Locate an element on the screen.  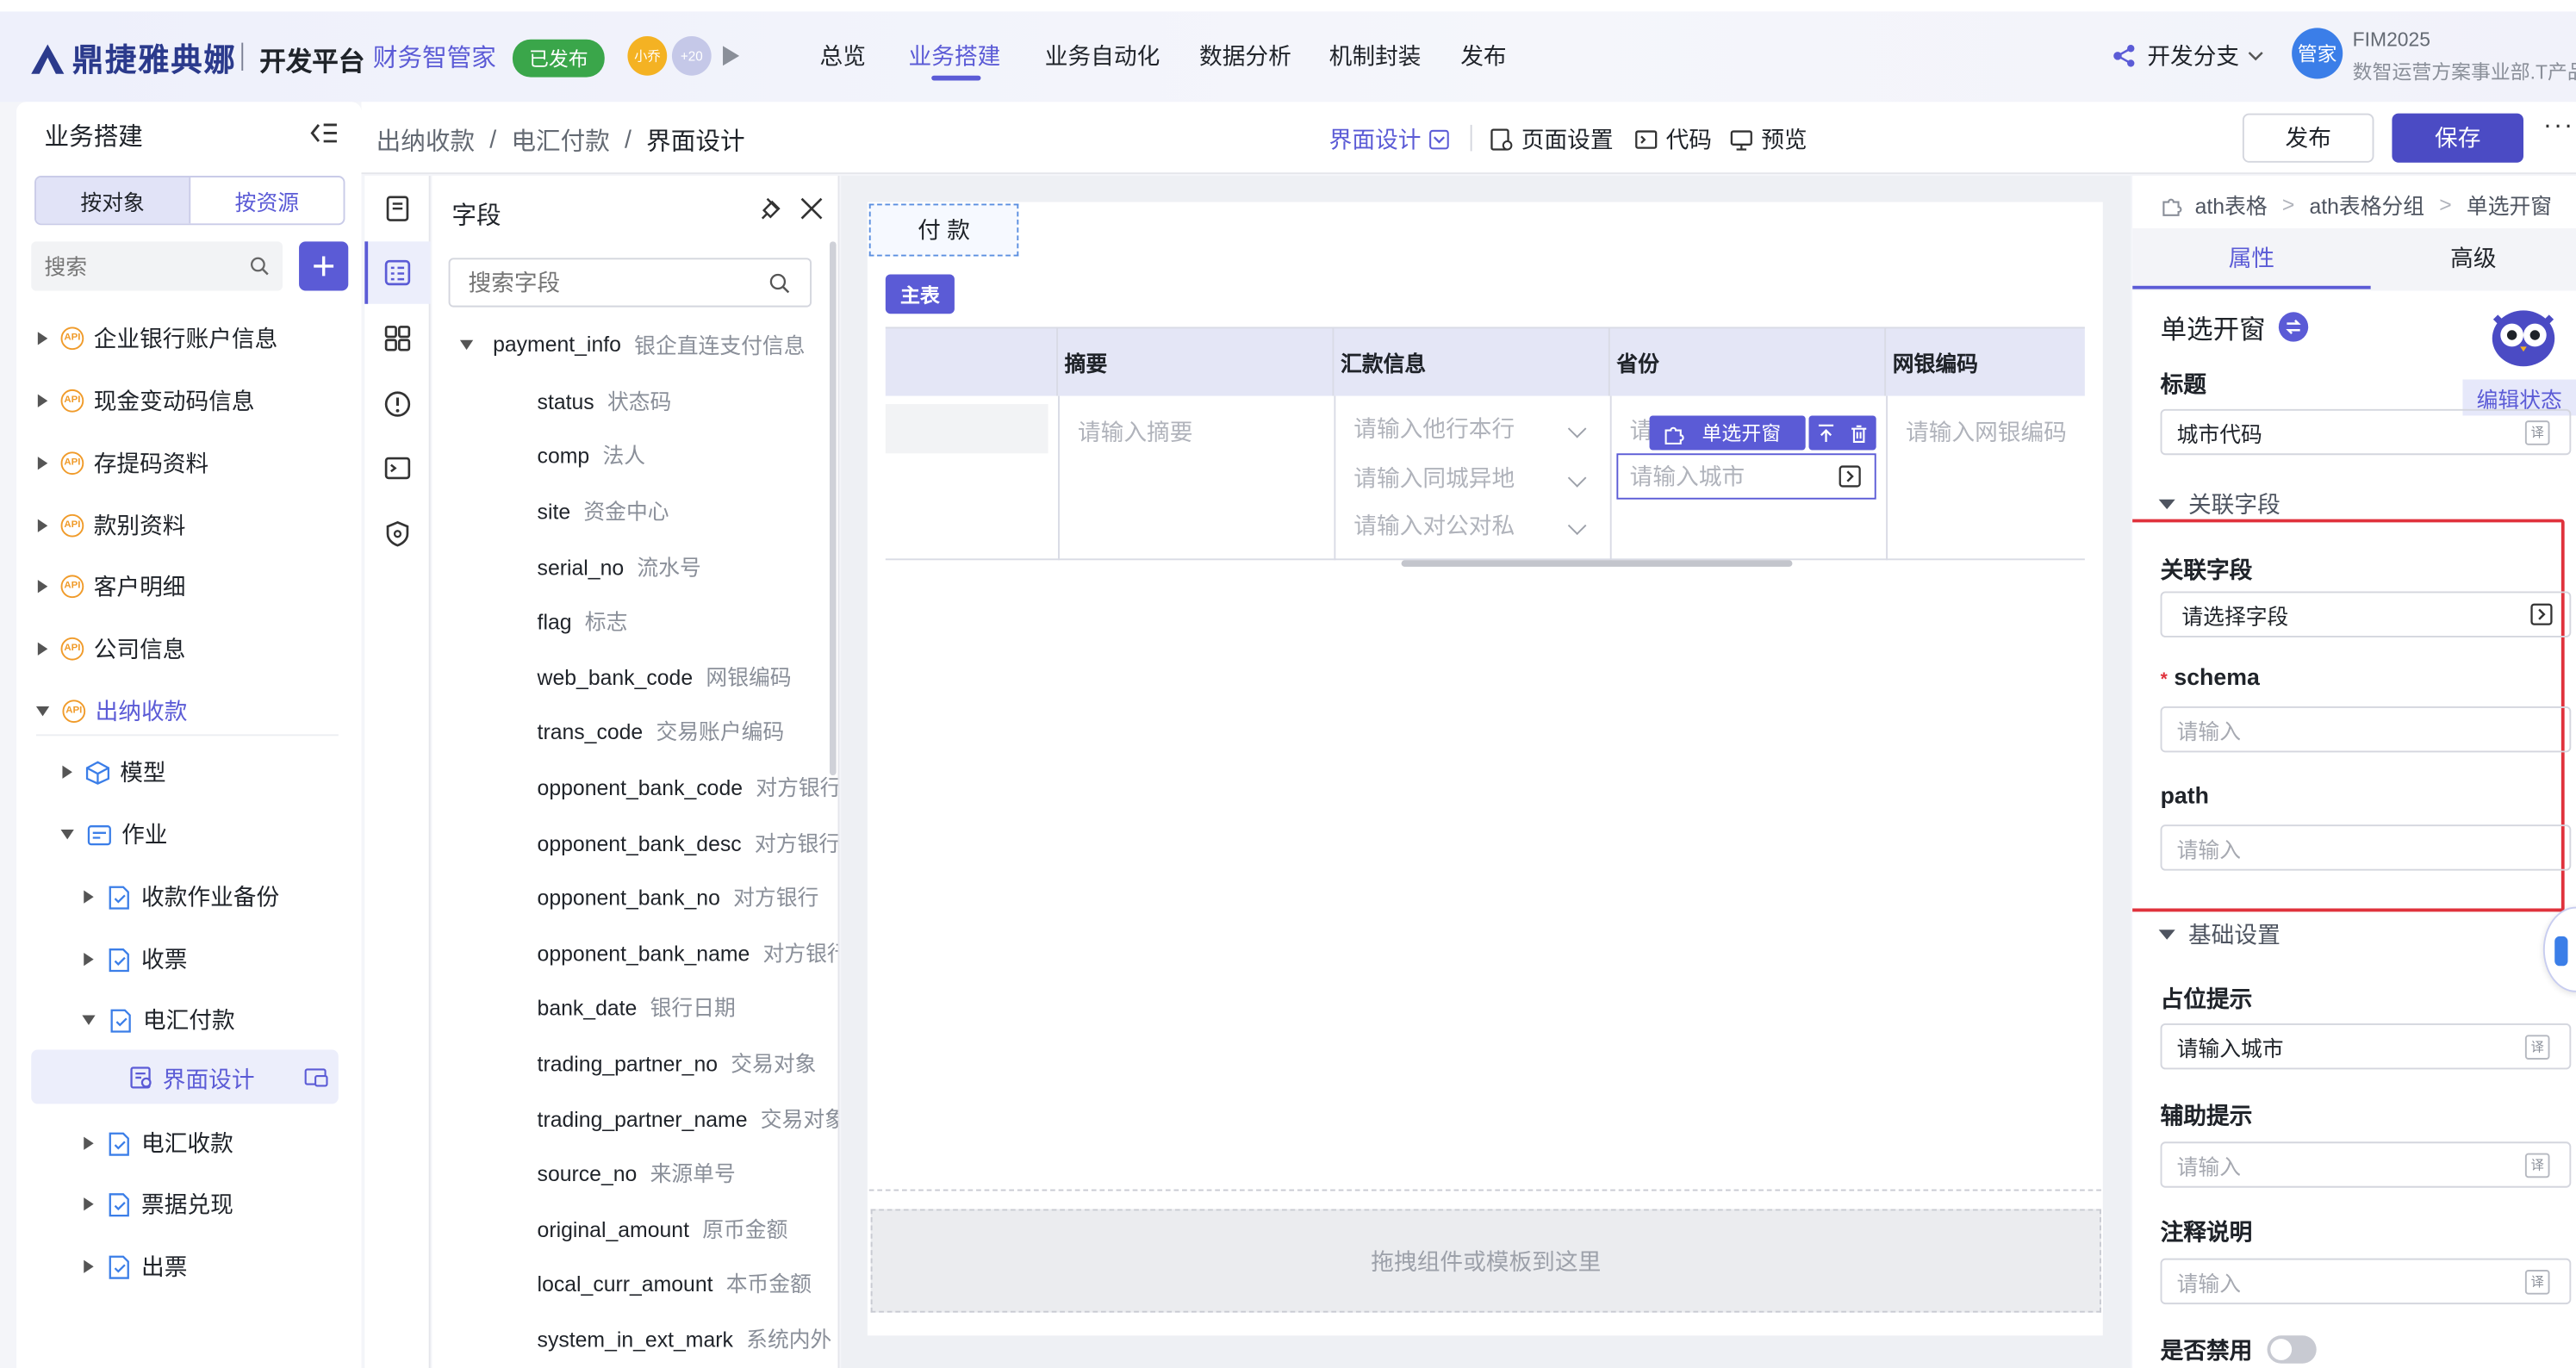
field-item: opponent_bank_code 对方银行 is located at coordinates (688, 785).